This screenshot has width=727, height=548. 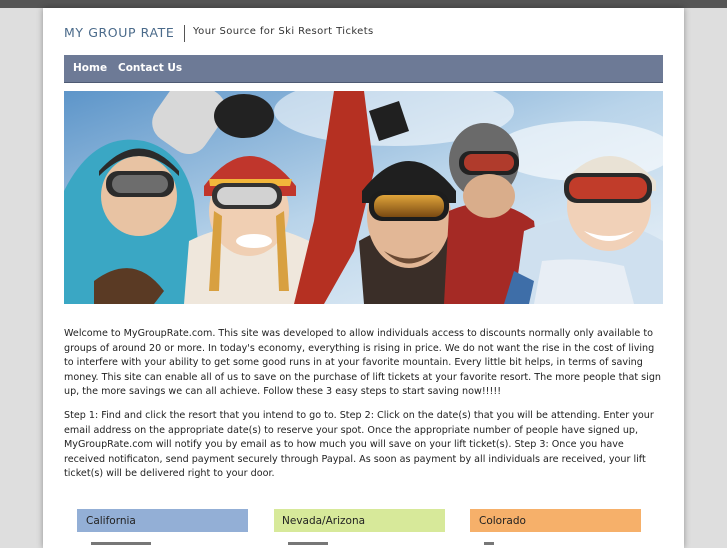 I want to click on nav-home-link: Home, so click(x=90, y=68).